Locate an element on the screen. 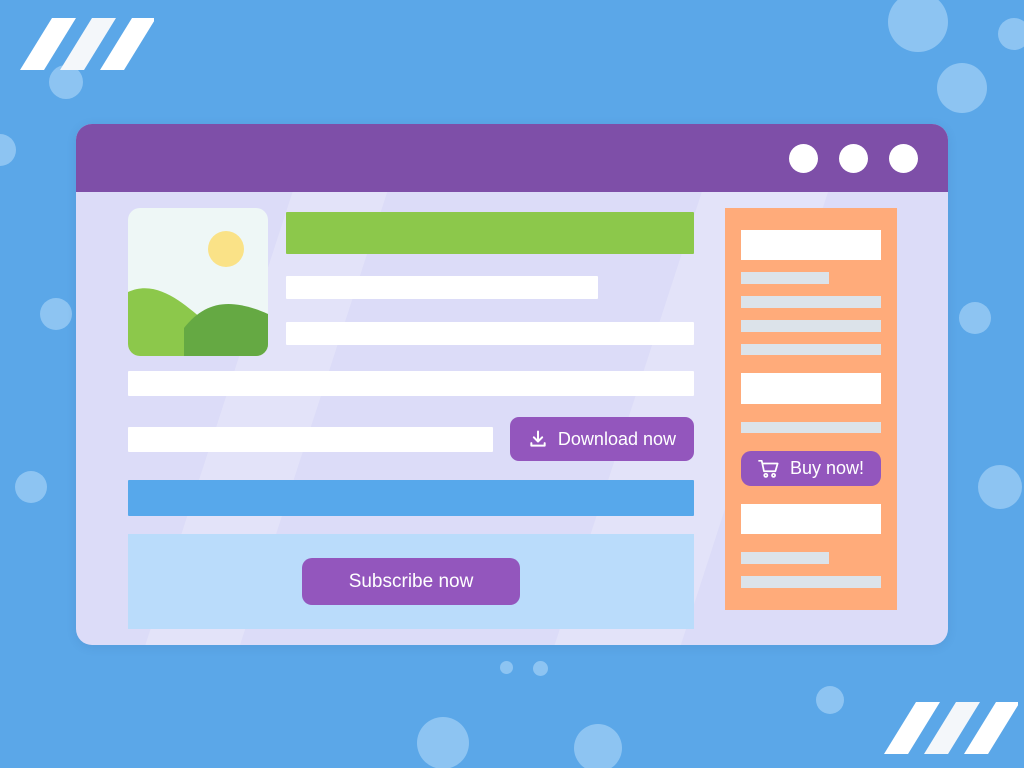 The height and width of the screenshot is (768, 1024). hero-text-column is located at coordinates (490, 282).